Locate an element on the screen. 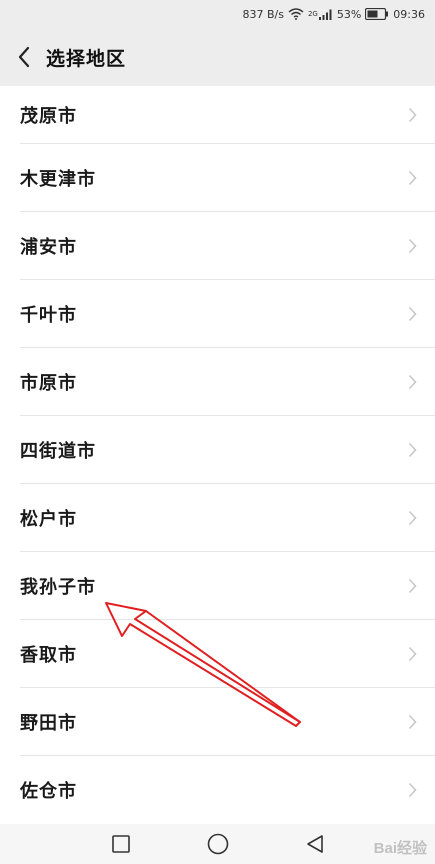 The height and width of the screenshot is (864, 435). battery-icon is located at coordinates (377, 14).